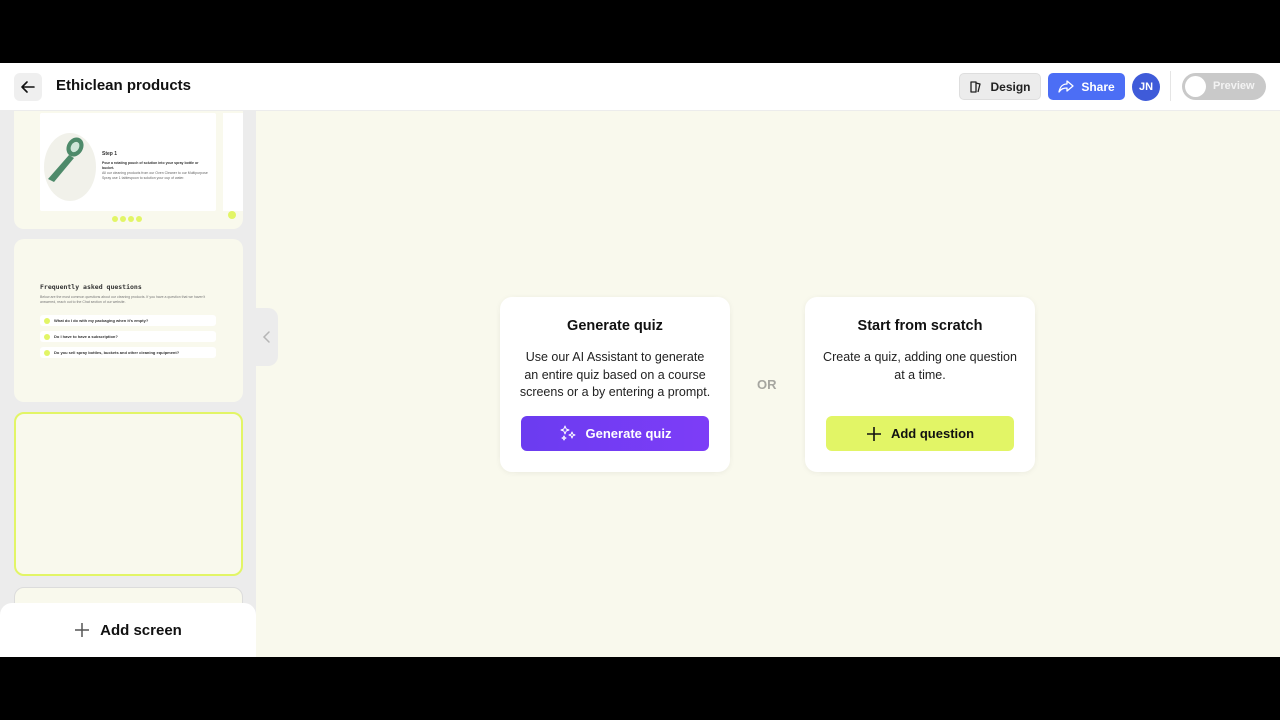 Image resolution: width=1280 pixels, height=720 pixels. I want to click on generate-quiz-label: Generate quiz, so click(628, 433).